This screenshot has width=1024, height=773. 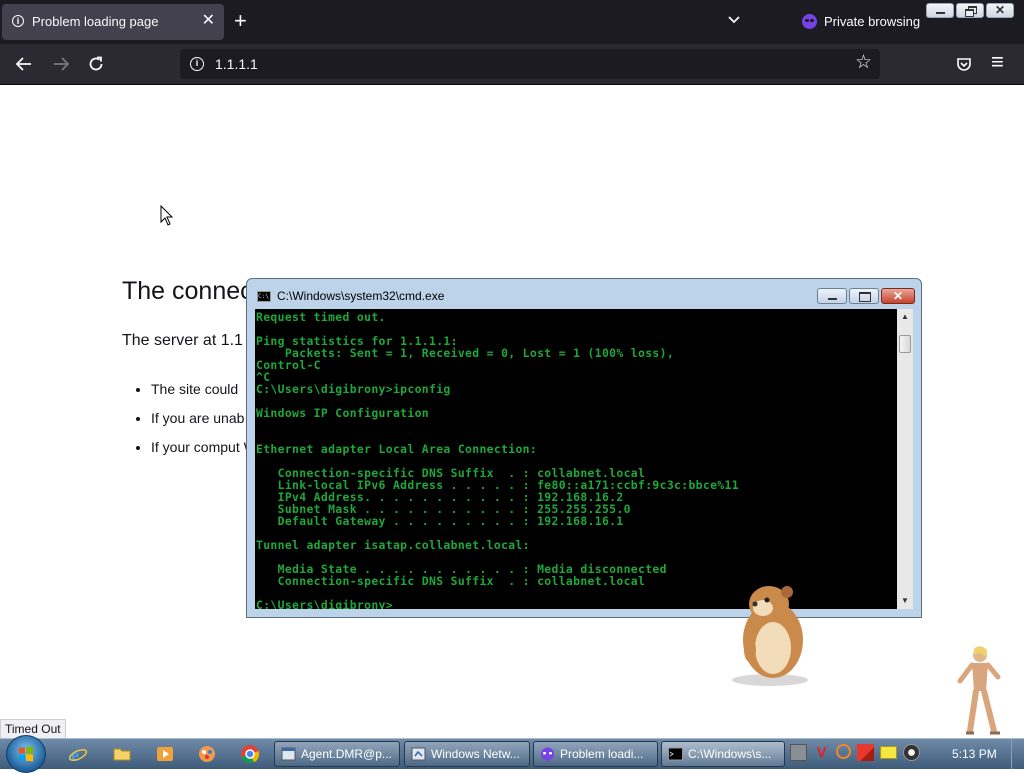 I want to click on error-title: The connec, so click(x=187, y=291).